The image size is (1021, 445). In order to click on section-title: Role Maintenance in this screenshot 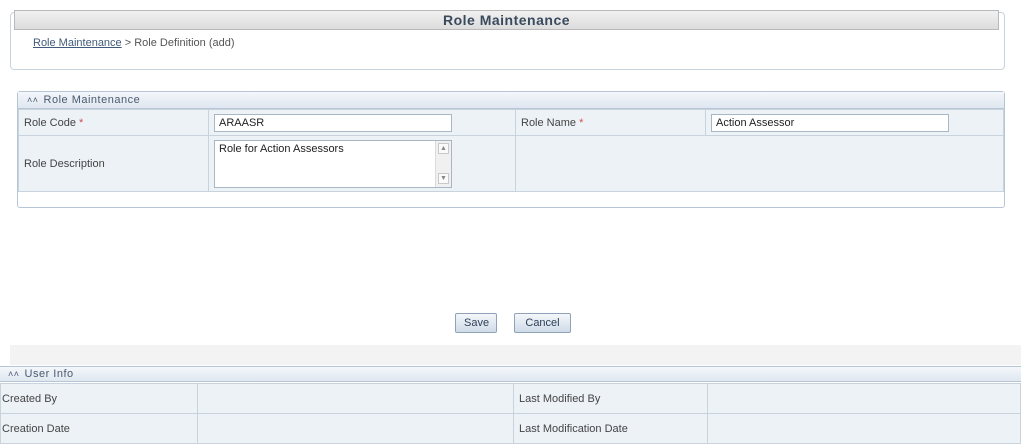, I will do `click(92, 100)`.